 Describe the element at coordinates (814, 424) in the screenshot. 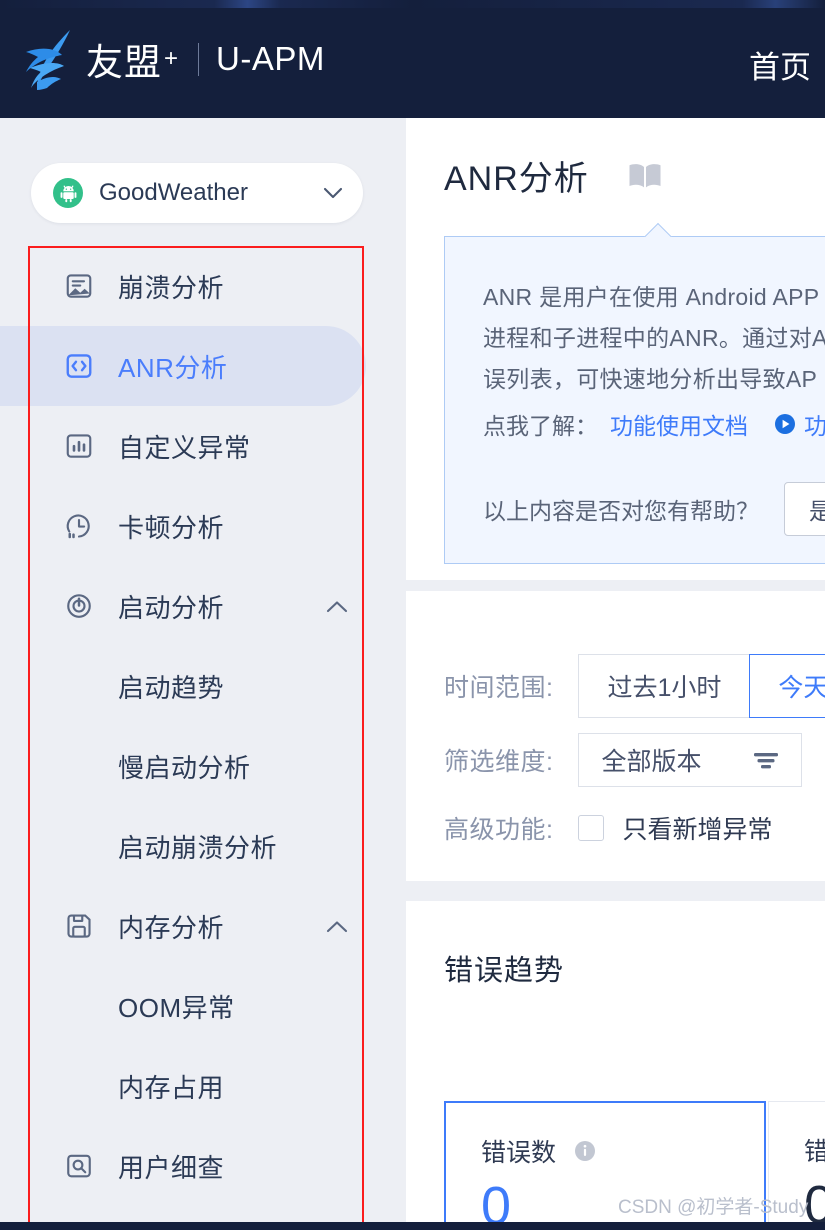

I see `link-feature-video: 功` at that location.